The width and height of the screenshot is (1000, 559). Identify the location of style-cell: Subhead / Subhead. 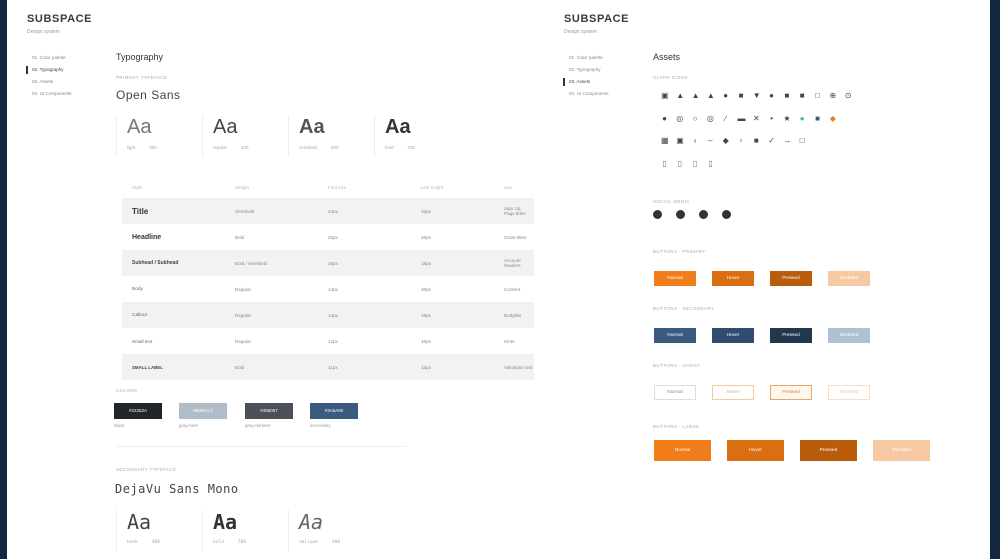
(173, 263).